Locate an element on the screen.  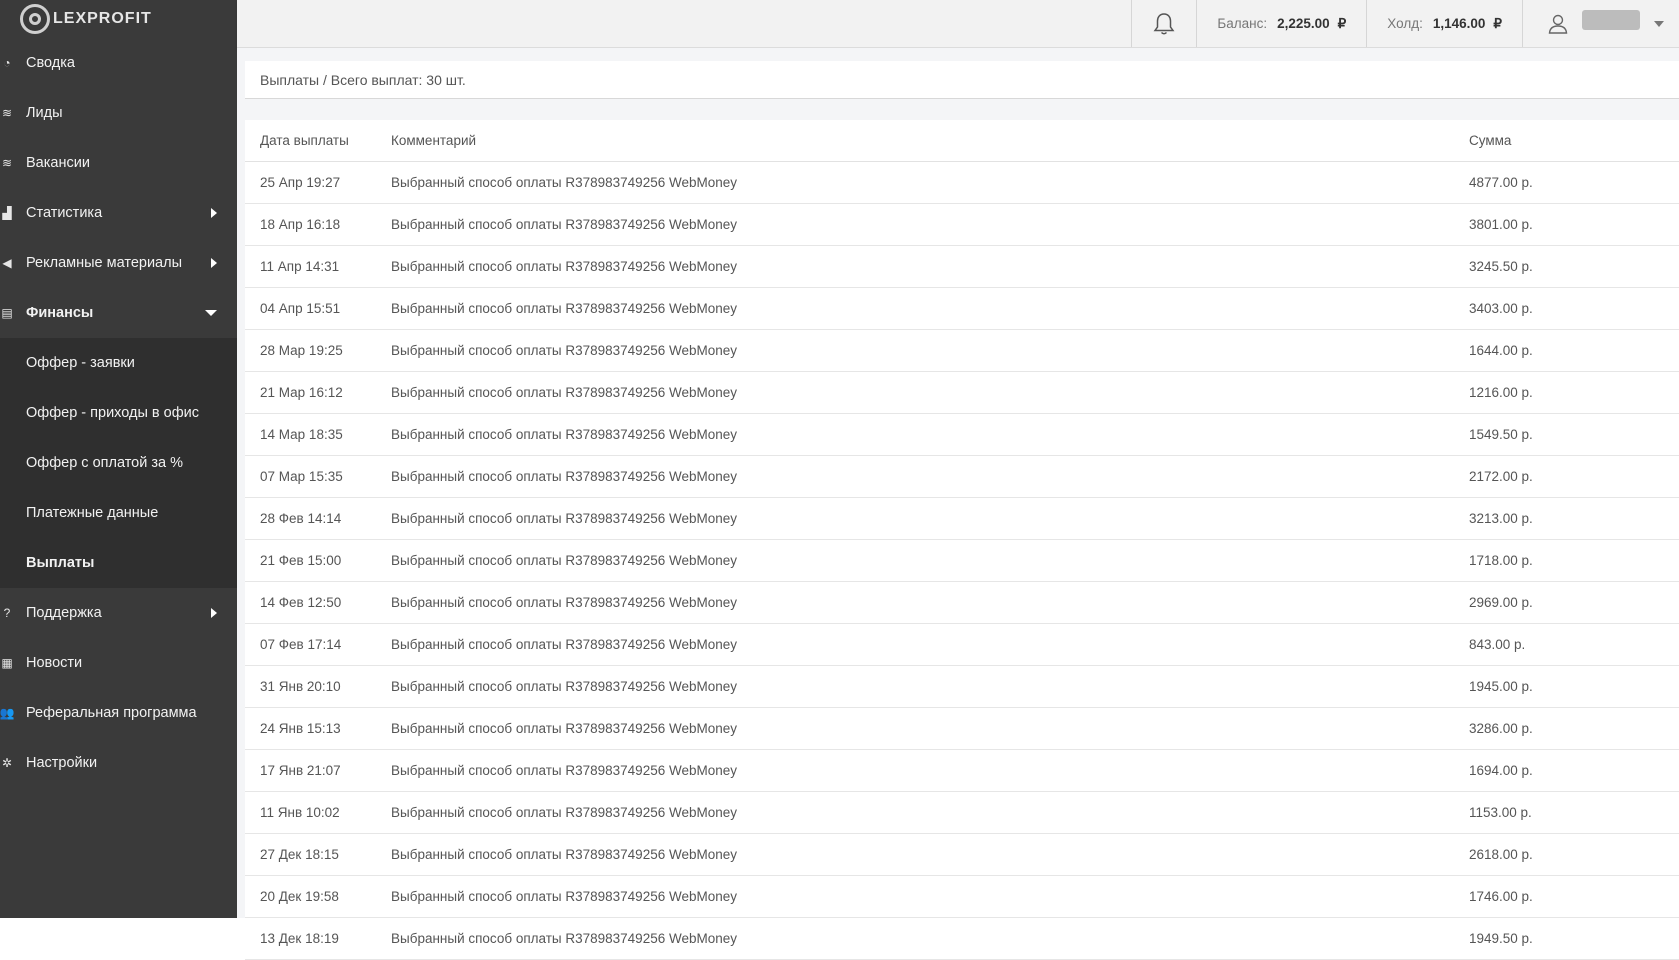
cell-date: 28 Мар 19:25 is located at coordinates (317, 350).